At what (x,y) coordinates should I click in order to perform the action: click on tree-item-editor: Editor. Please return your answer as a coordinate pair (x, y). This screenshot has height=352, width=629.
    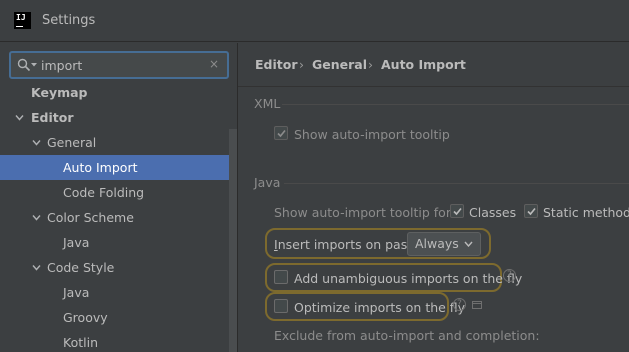
    Looking at the image, I should click on (118, 117).